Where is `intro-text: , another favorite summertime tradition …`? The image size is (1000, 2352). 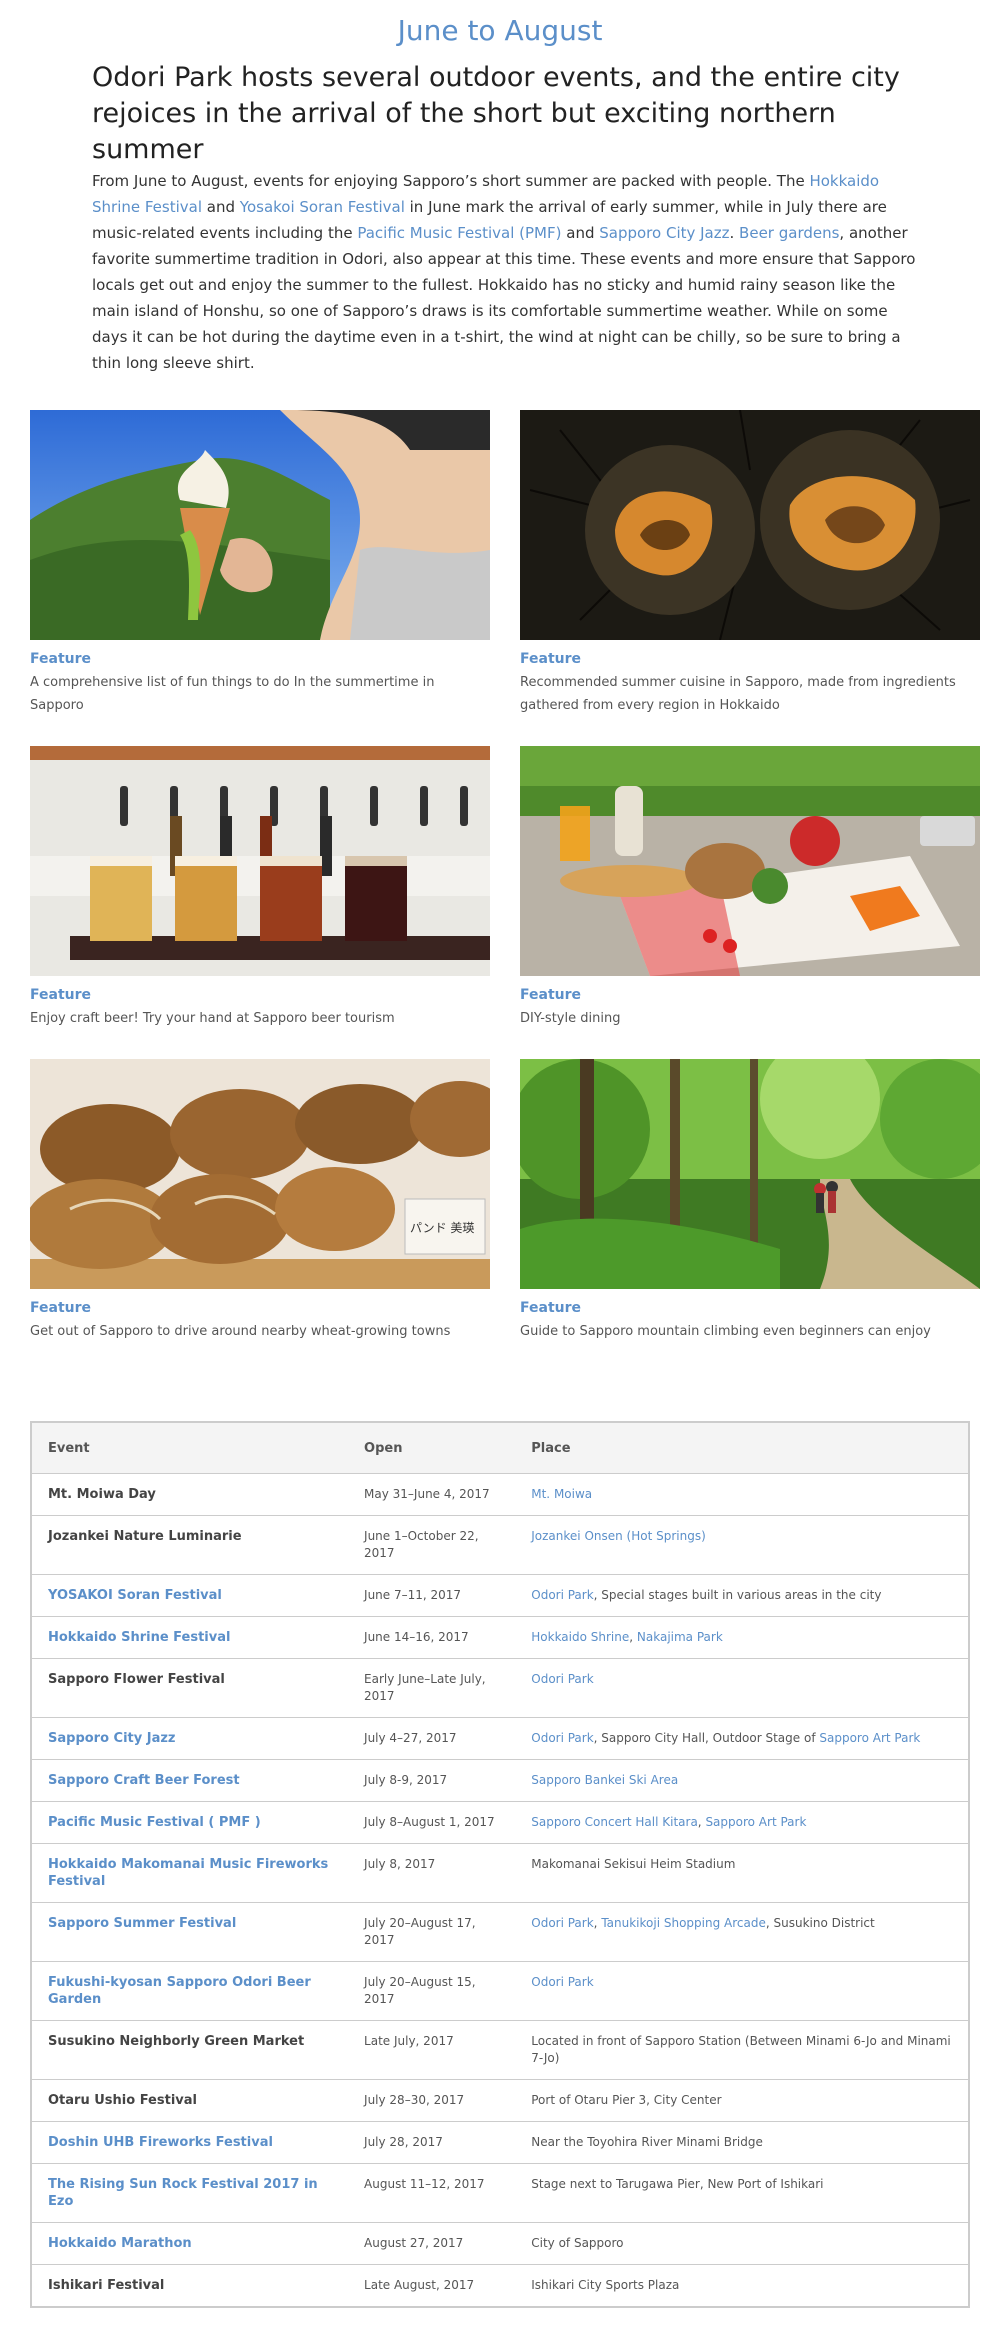 intro-text: , another favorite summertime tradition … is located at coordinates (504, 298).